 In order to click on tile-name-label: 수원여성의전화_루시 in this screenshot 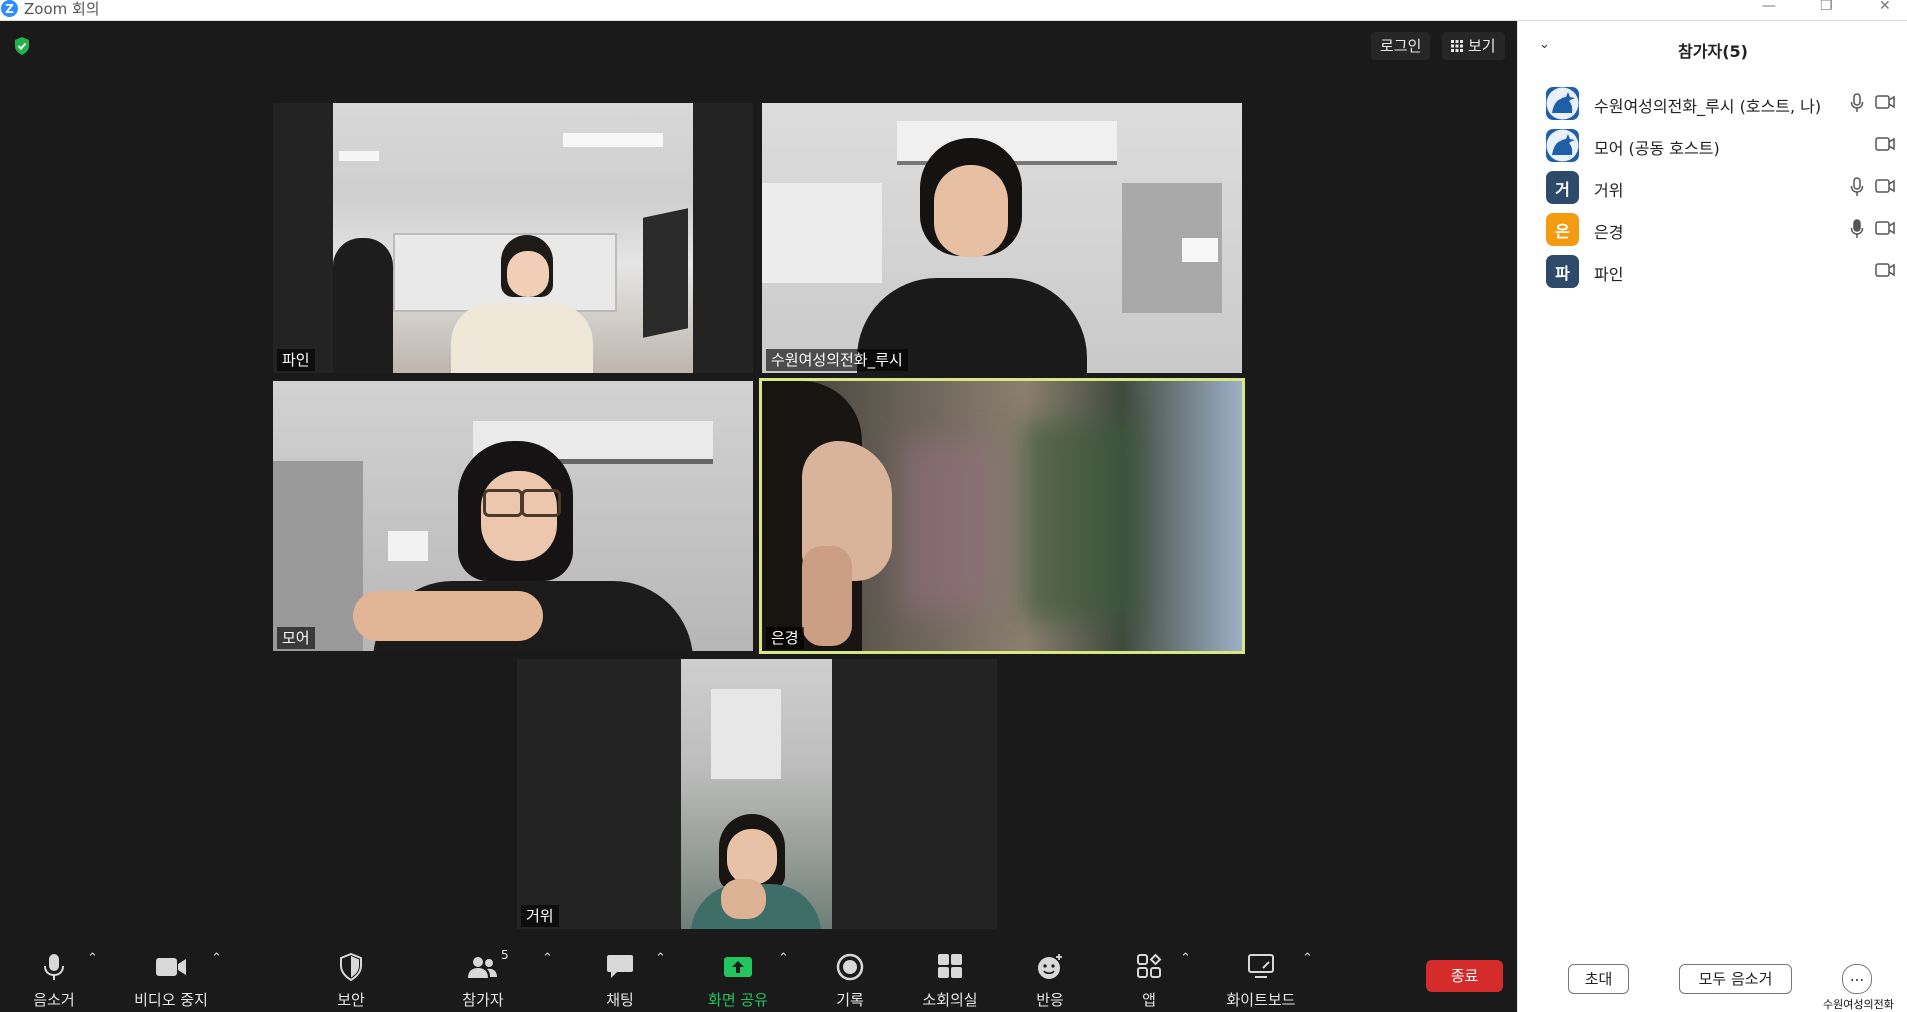, I will do `click(837, 360)`.